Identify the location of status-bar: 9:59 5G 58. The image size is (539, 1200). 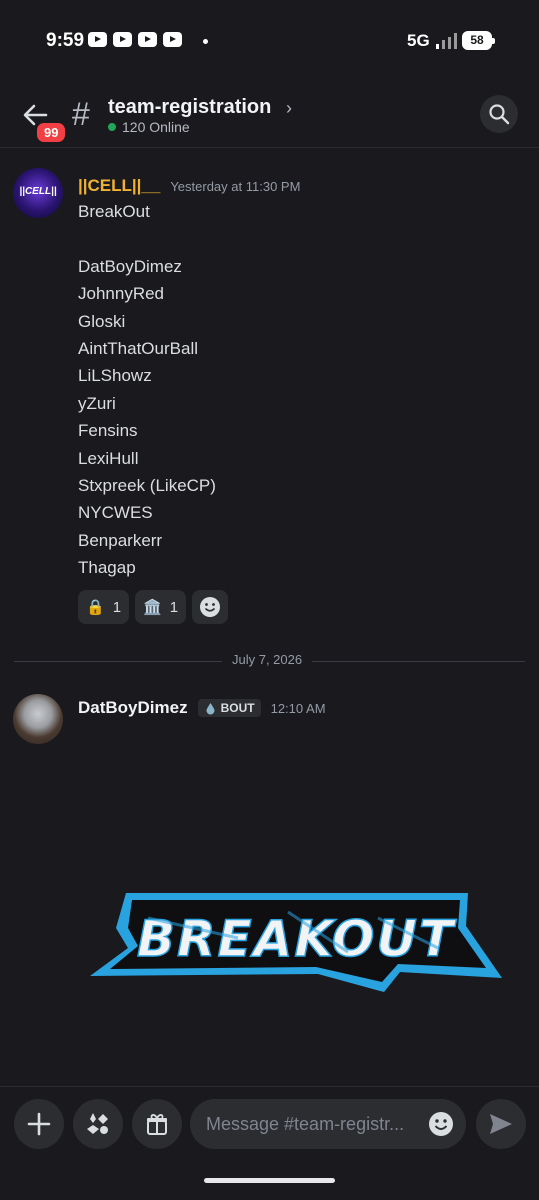
(269, 40).